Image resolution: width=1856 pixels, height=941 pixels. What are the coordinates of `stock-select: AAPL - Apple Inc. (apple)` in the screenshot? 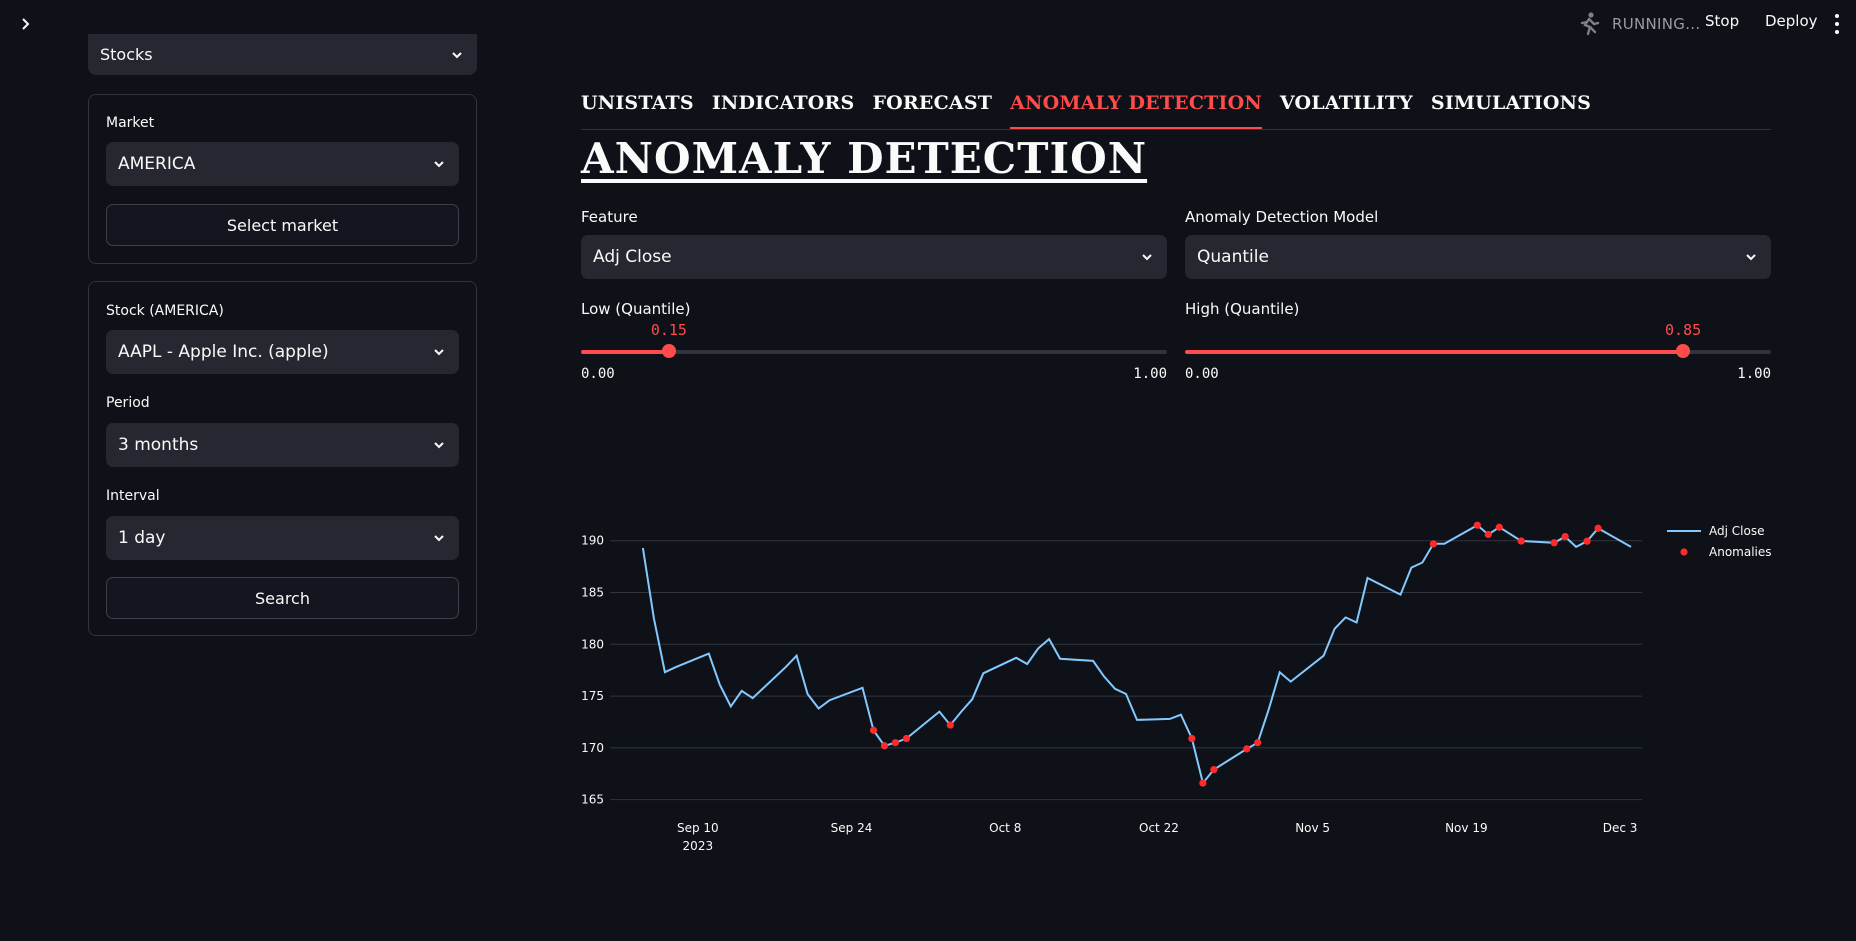 It's located at (282, 352).